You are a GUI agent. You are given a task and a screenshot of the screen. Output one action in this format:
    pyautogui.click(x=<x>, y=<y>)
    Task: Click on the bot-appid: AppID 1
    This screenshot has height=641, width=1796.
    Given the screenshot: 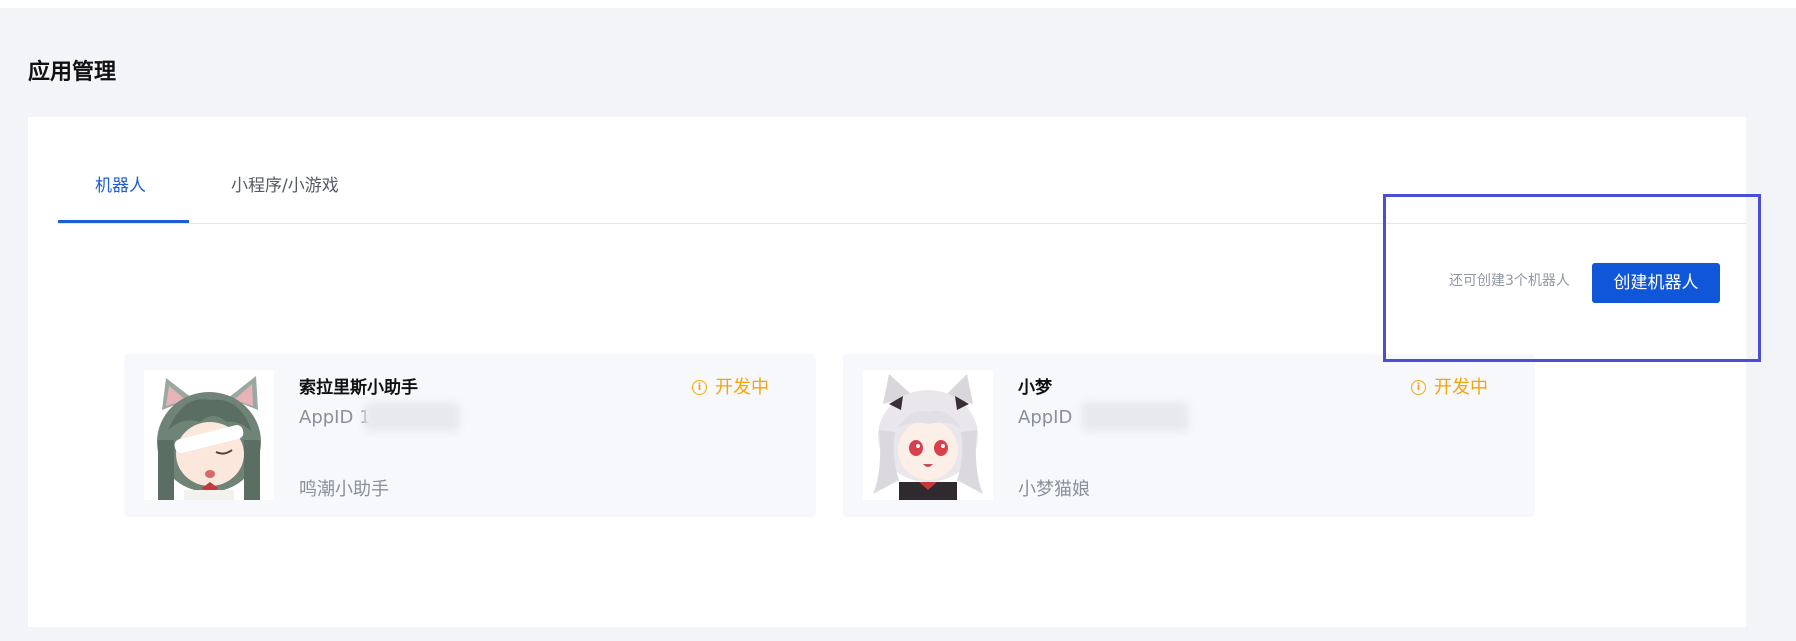 What is the action you would take?
    pyautogui.click(x=335, y=418)
    